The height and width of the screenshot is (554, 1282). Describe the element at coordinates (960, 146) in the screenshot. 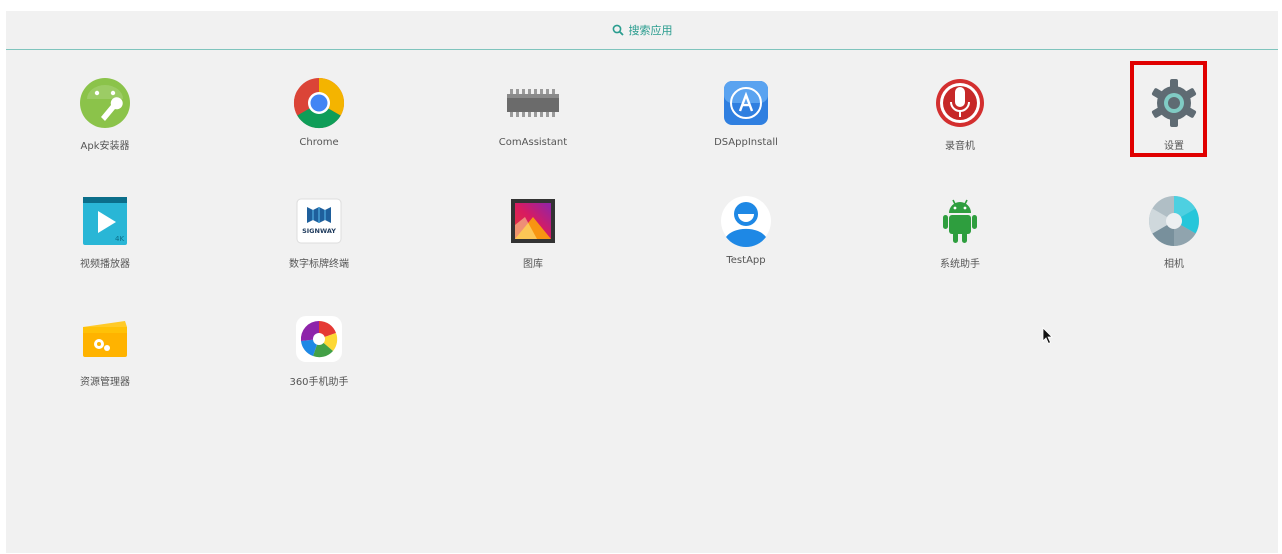

I see `app-label: 录音机` at that location.